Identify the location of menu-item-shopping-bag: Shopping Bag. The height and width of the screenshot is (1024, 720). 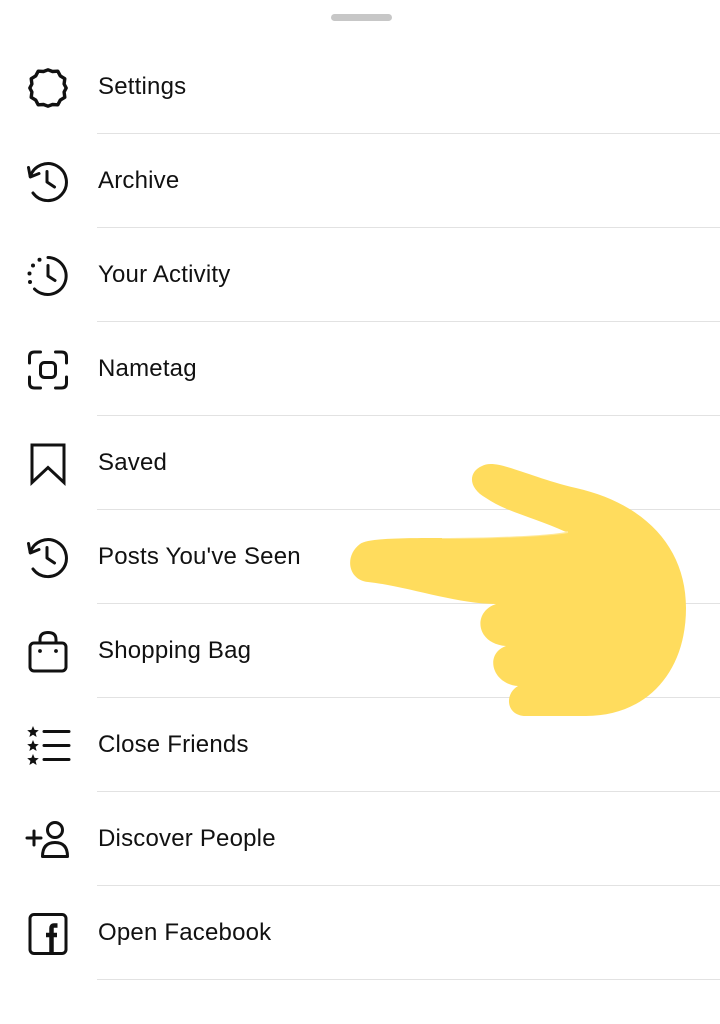
(360, 651).